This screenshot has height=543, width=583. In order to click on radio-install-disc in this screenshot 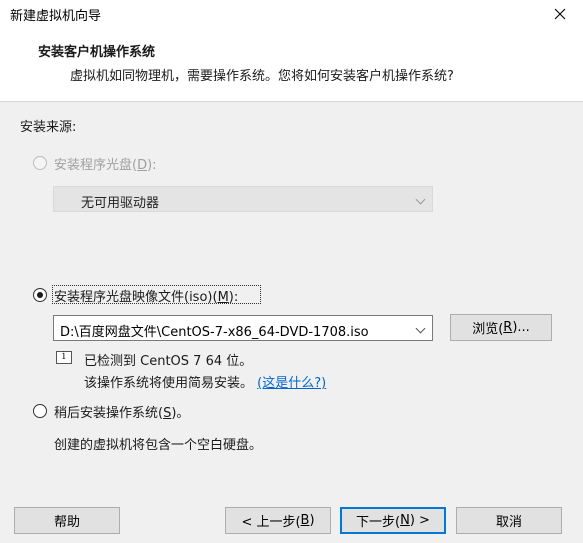, I will do `click(40, 163)`.